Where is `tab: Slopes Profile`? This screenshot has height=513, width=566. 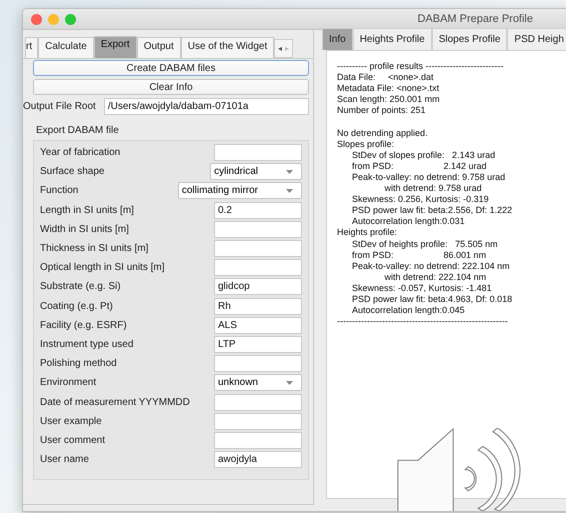 tab: Slopes Profile is located at coordinates (470, 39).